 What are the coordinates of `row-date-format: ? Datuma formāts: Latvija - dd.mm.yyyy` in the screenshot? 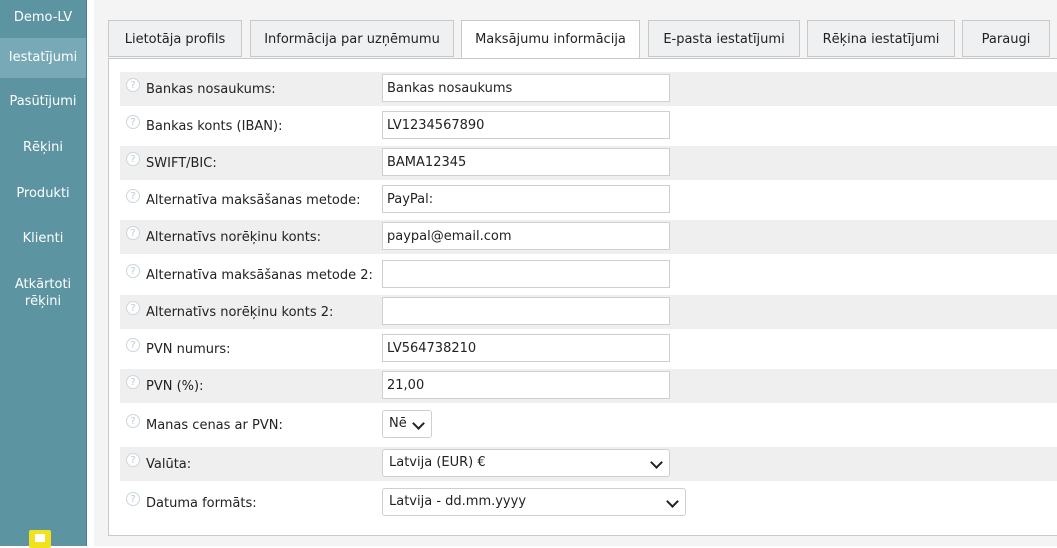 It's located at (588, 503).